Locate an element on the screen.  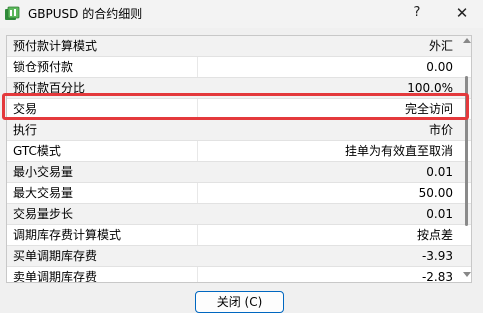
vertical-scrollbar is located at coordinates (467, 158).